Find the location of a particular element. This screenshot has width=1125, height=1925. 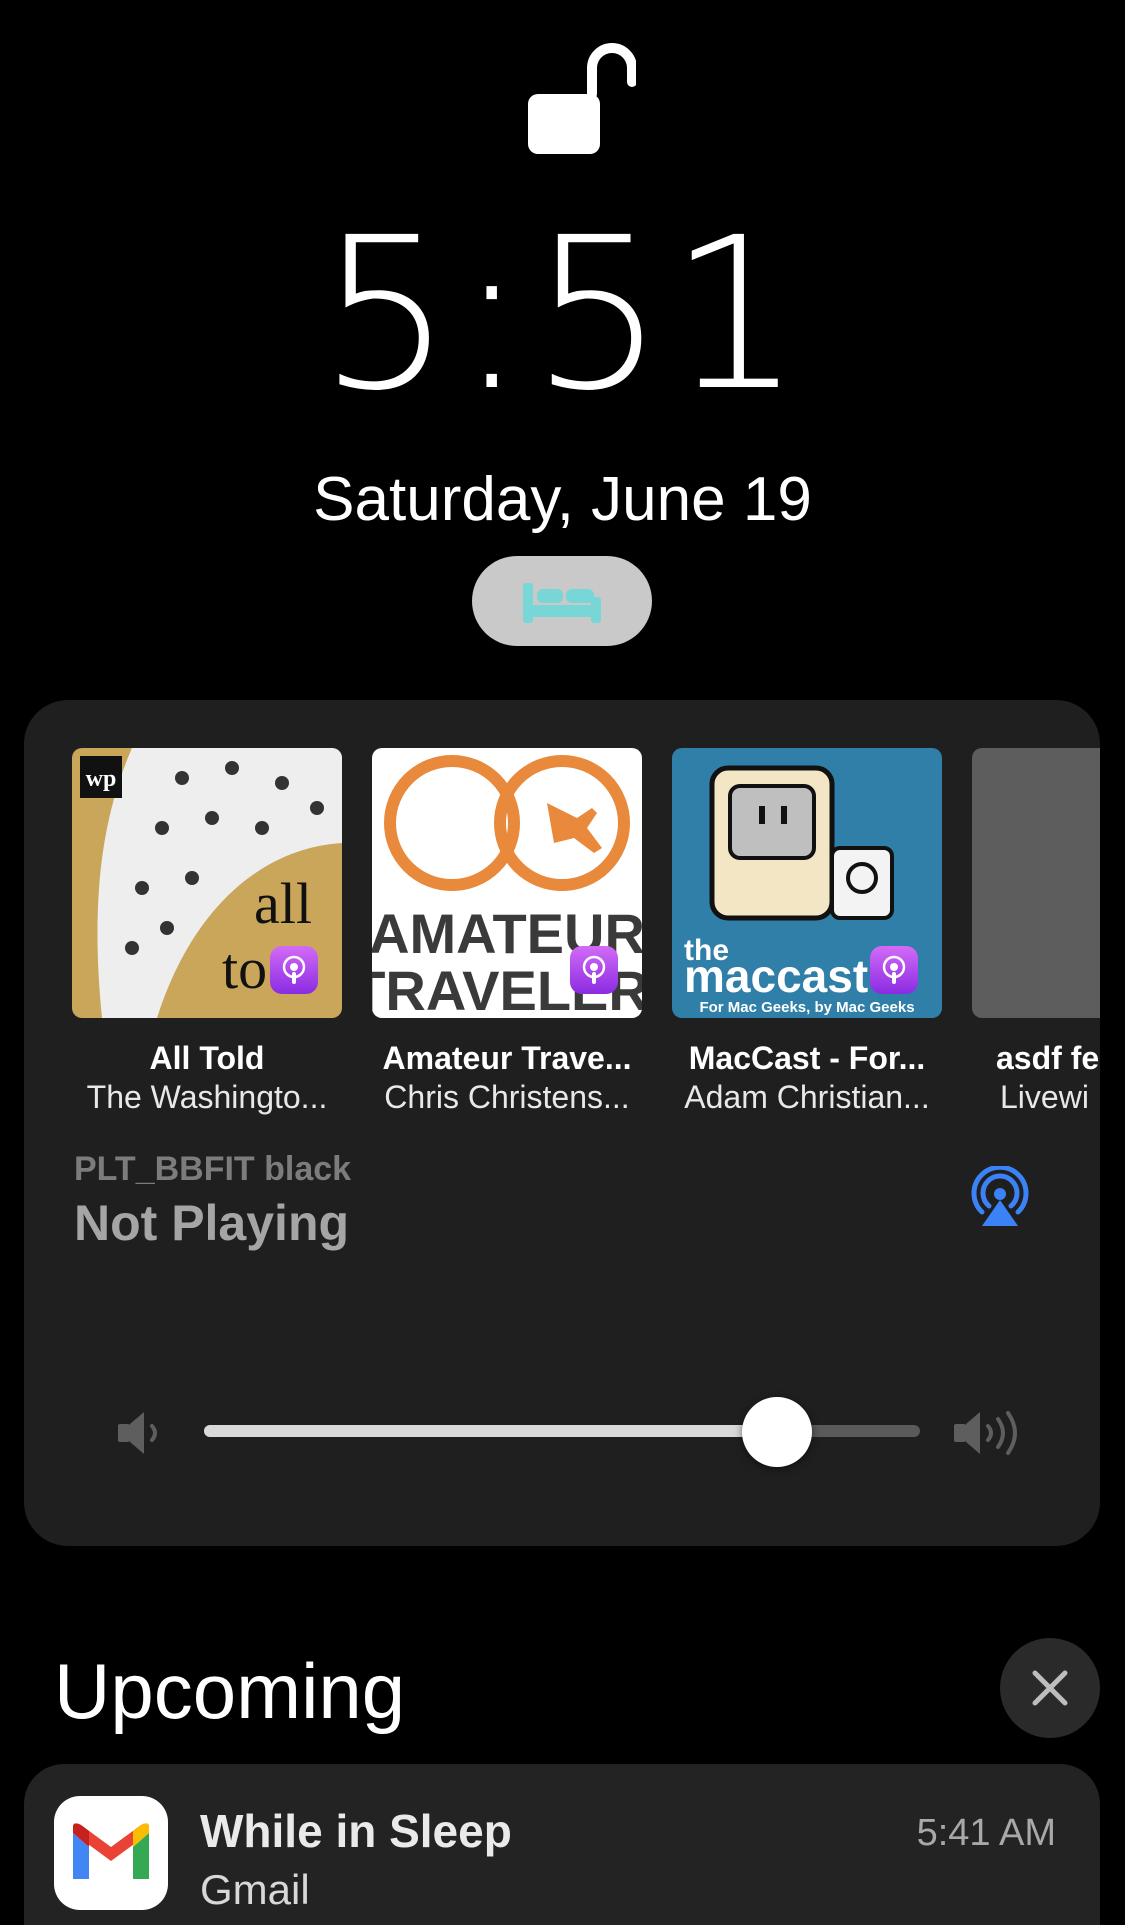

close-icon is located at coordinates (1050, 1688).